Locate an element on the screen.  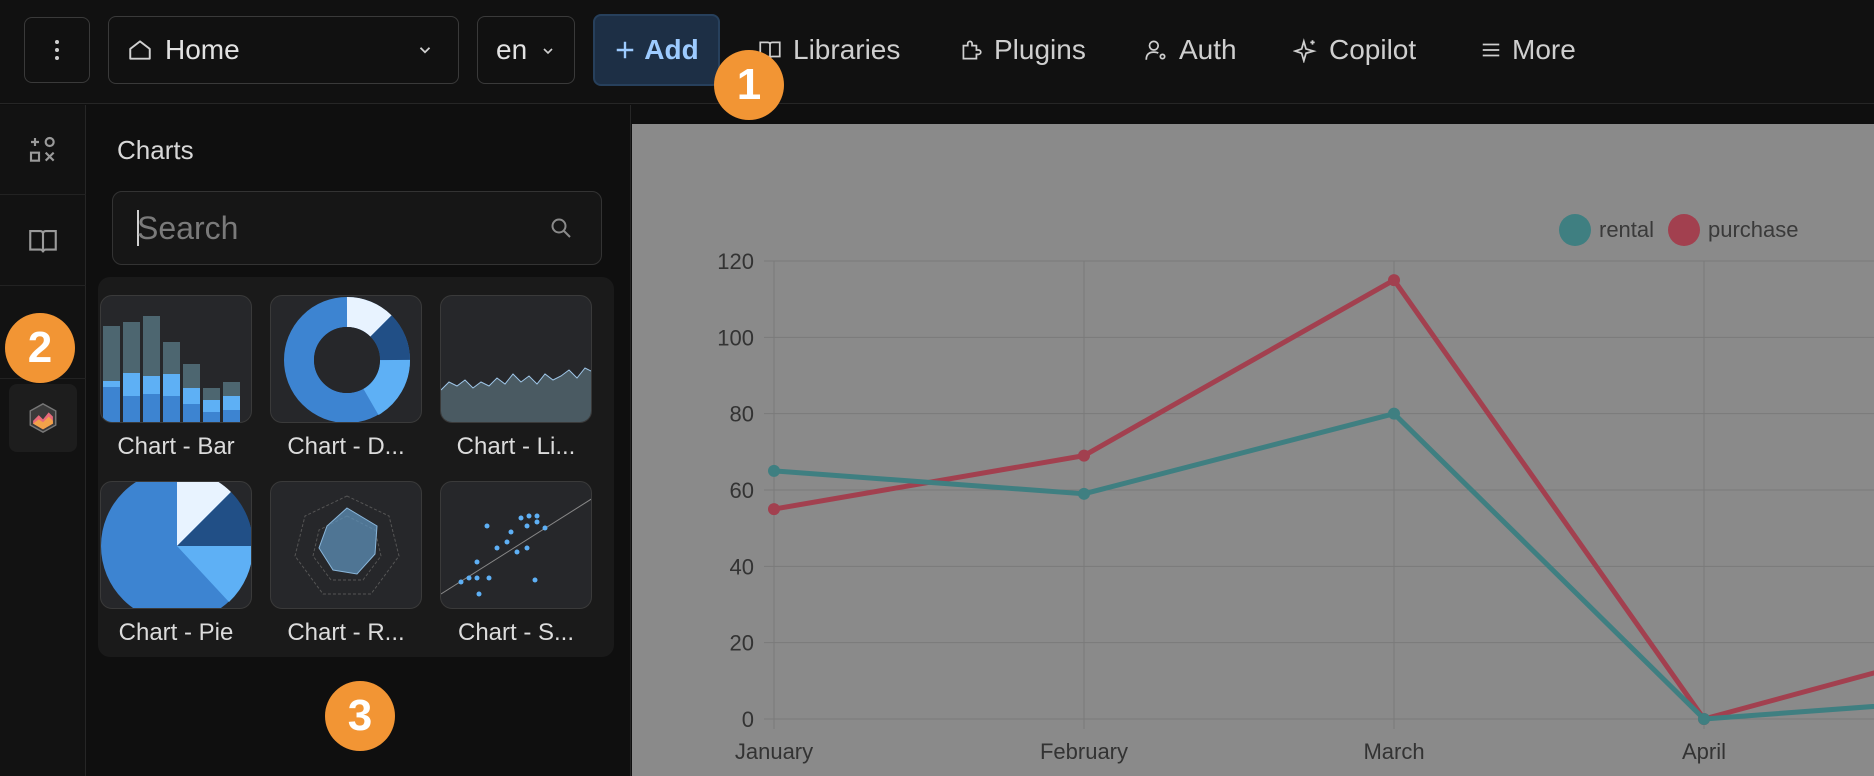
scatter-chart-thumbnail is located at coordinates (516, 545).